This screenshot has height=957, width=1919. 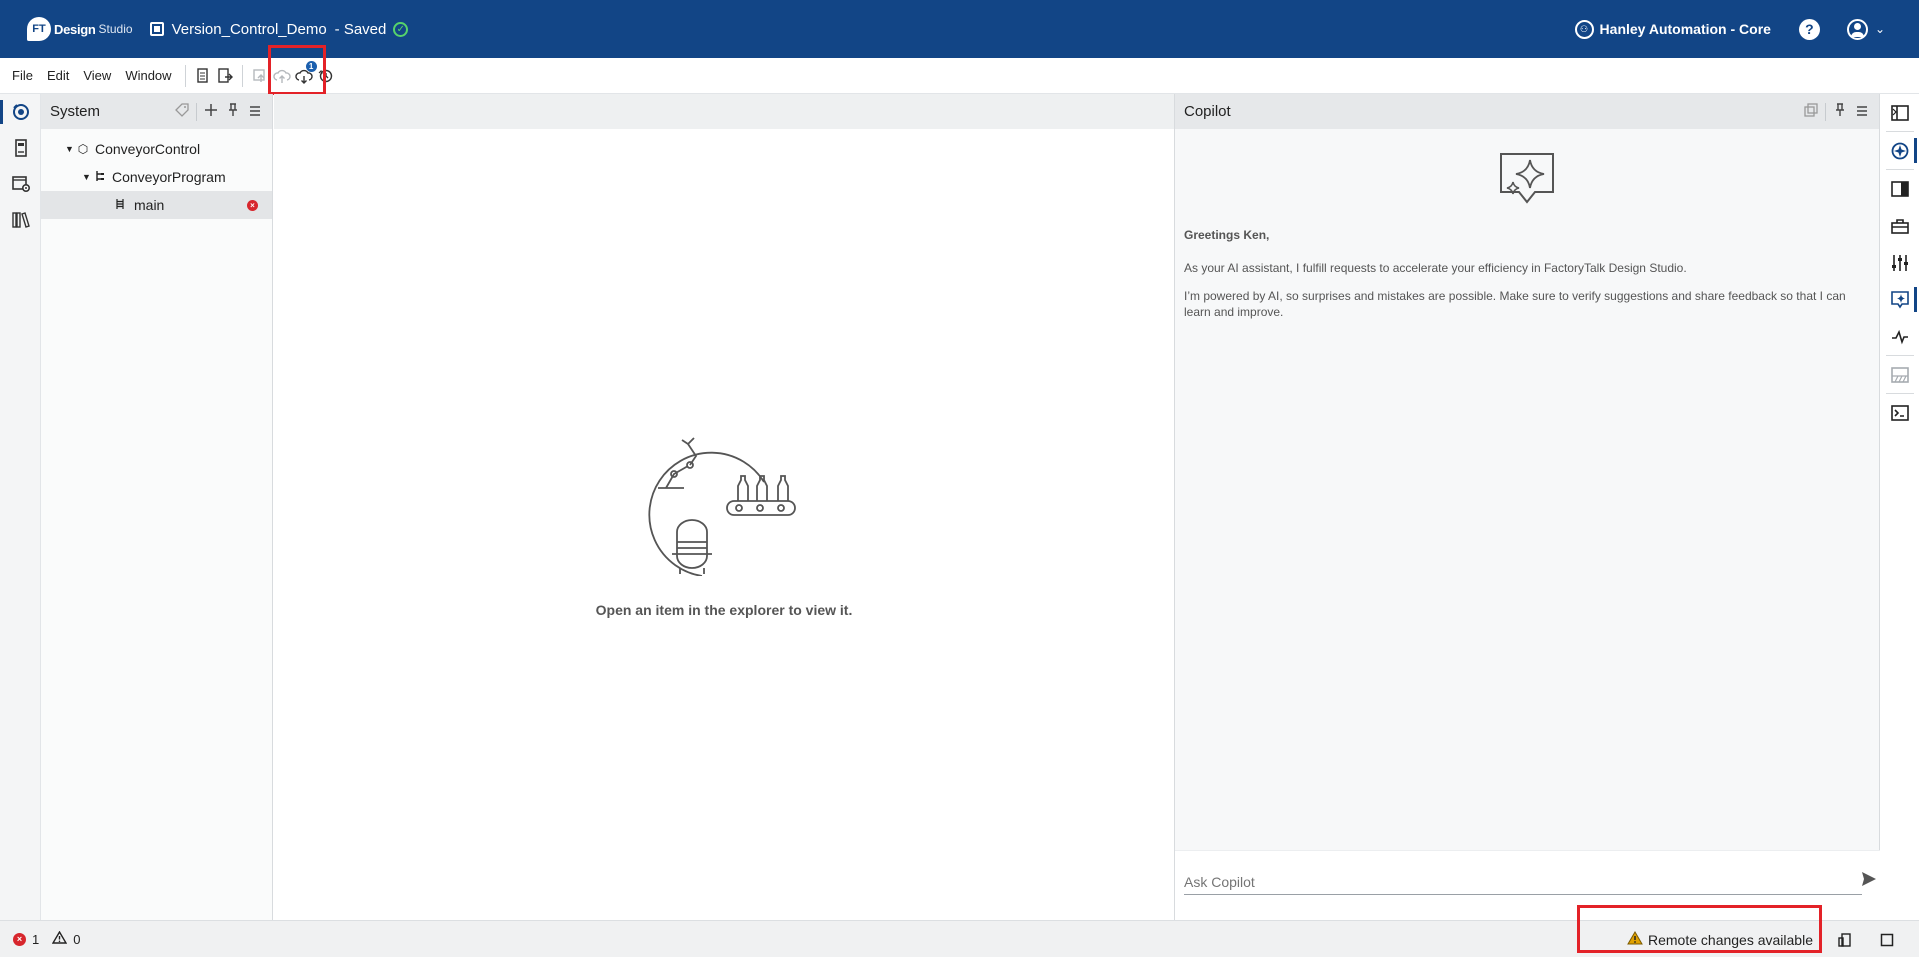 What do you see at coordinates (1584, 29) in the screenshot?
I see `organization-icon: ⚇` at bounding box center [1584, 29].